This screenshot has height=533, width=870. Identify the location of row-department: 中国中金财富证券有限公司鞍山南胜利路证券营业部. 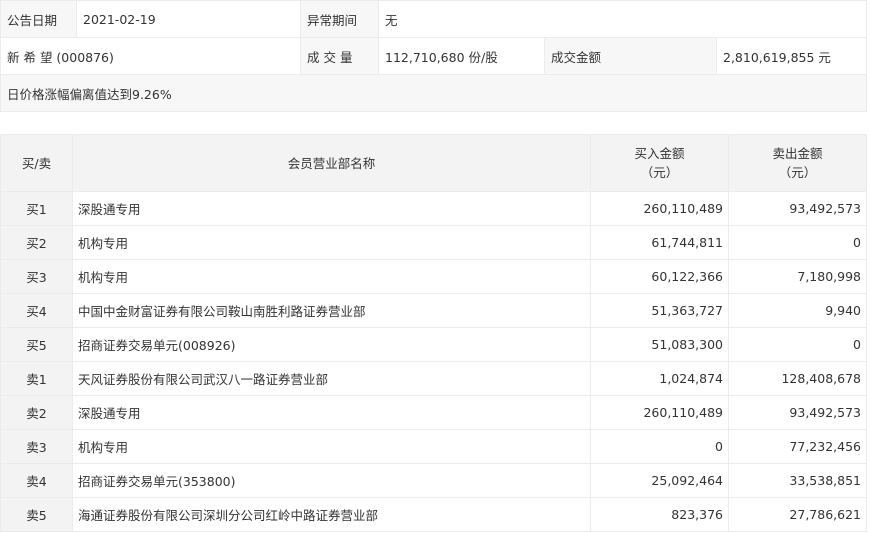
(331, 310).